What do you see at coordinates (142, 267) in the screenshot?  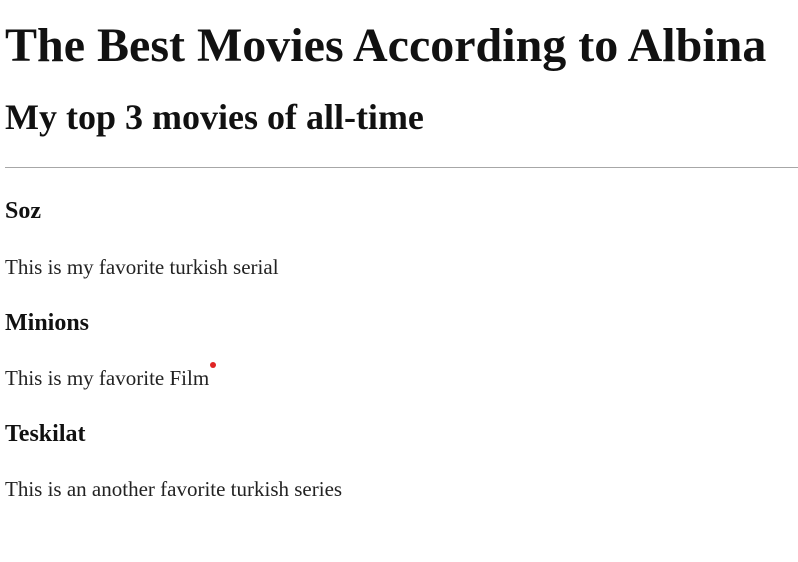 I see `movie-description: This is my favorite turkish serial` at bounding box center [142, 267].